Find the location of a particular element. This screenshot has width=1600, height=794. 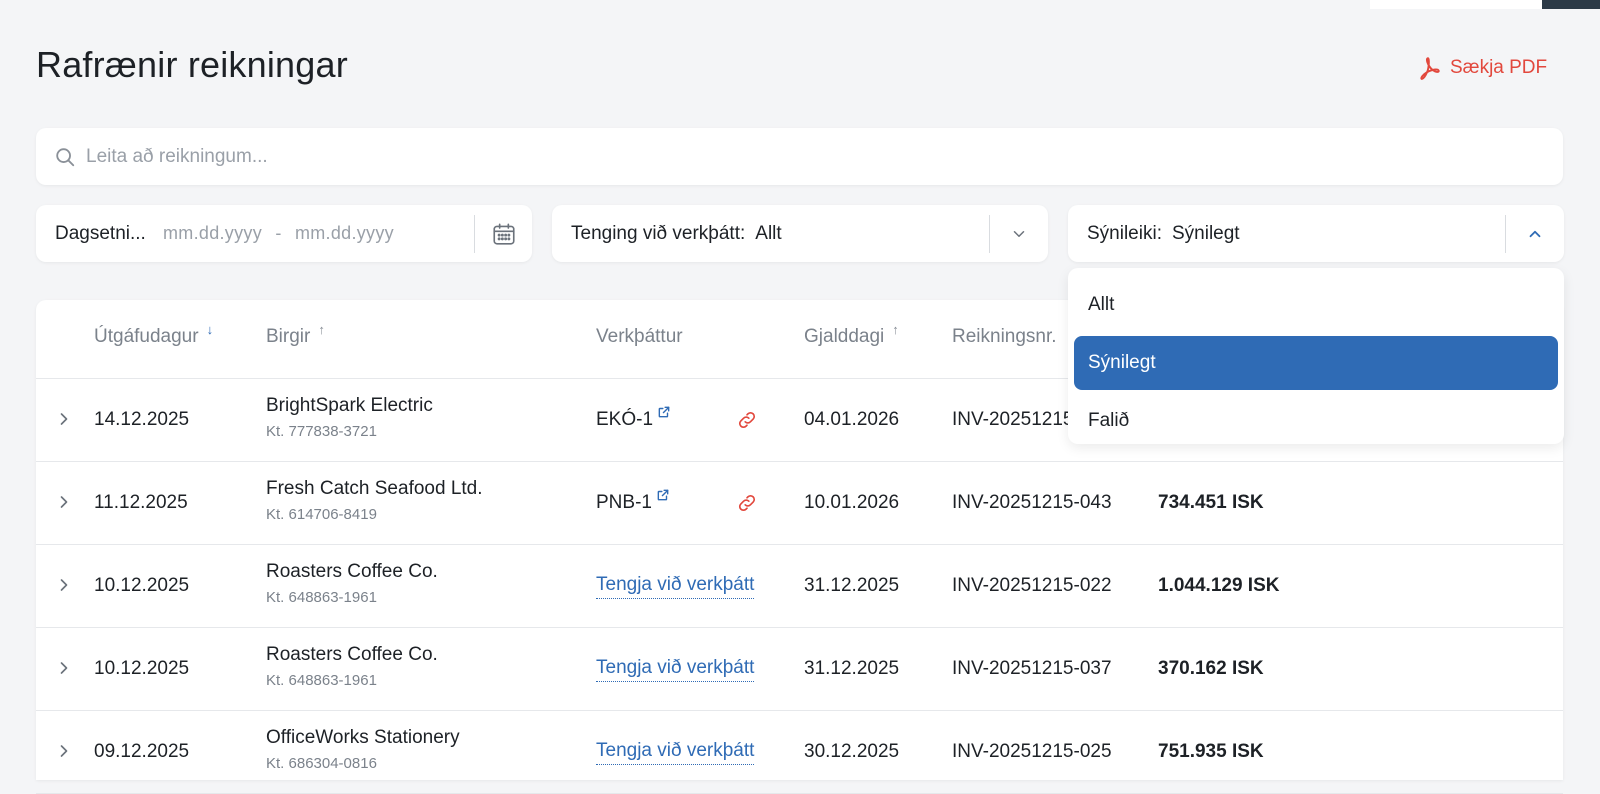

invoice-amount: 1.044.129 ISK is located at coordinates (1219, 585).